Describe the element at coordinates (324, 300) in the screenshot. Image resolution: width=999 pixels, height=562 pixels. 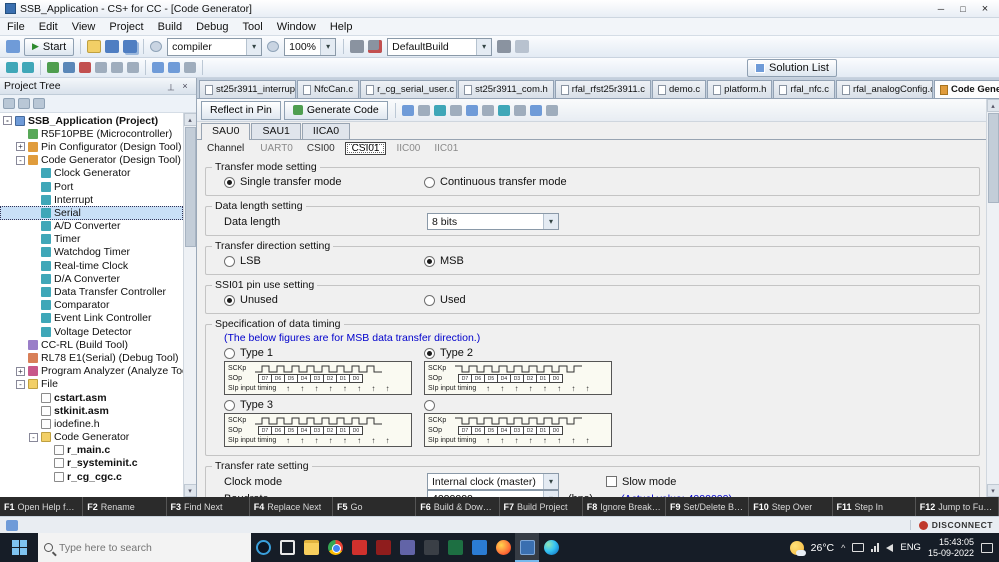
I see `unused-radio: Unused` at that location.